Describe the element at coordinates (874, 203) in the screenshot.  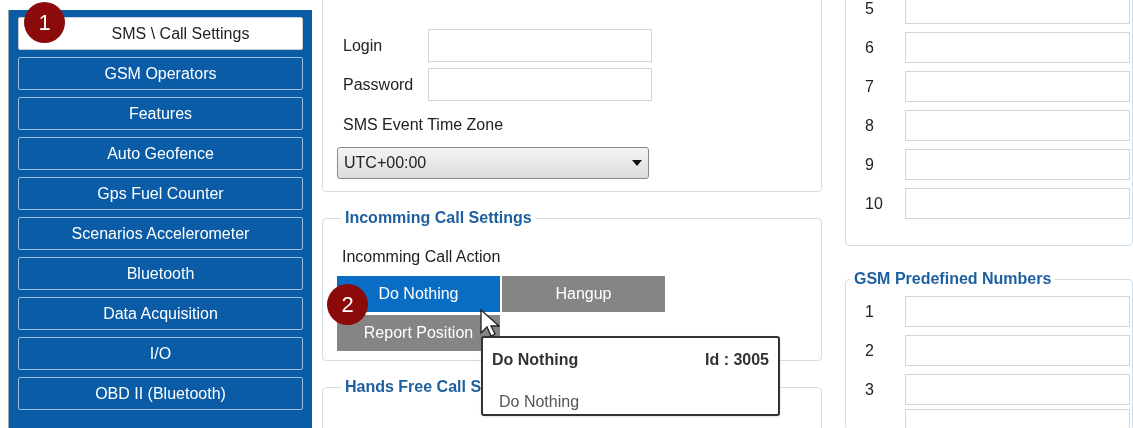
I see `row-number: 10` at that location.